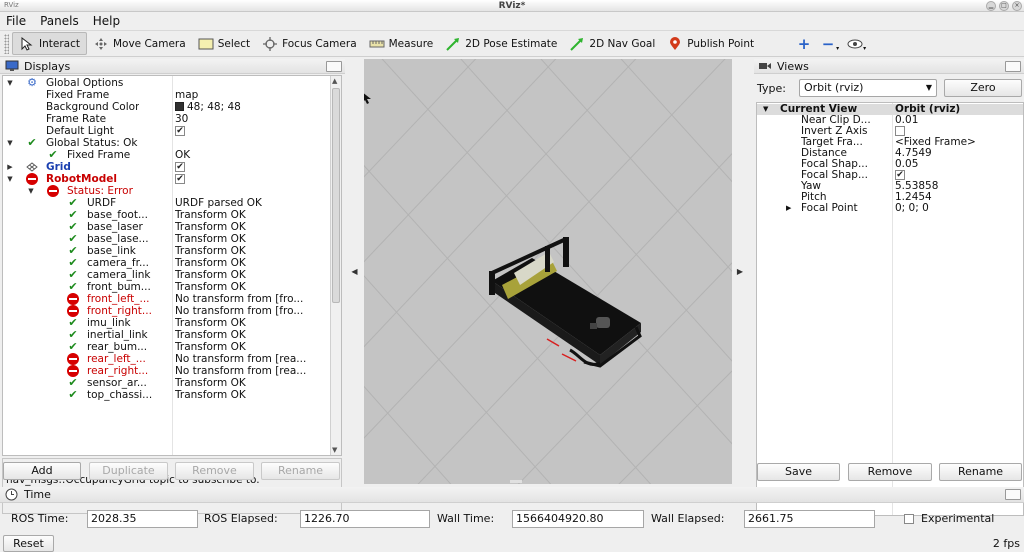  What do you see at coordinates (42, 471) in the screenshot?
I see `add-button: Add` at bounding box center [42, 471].